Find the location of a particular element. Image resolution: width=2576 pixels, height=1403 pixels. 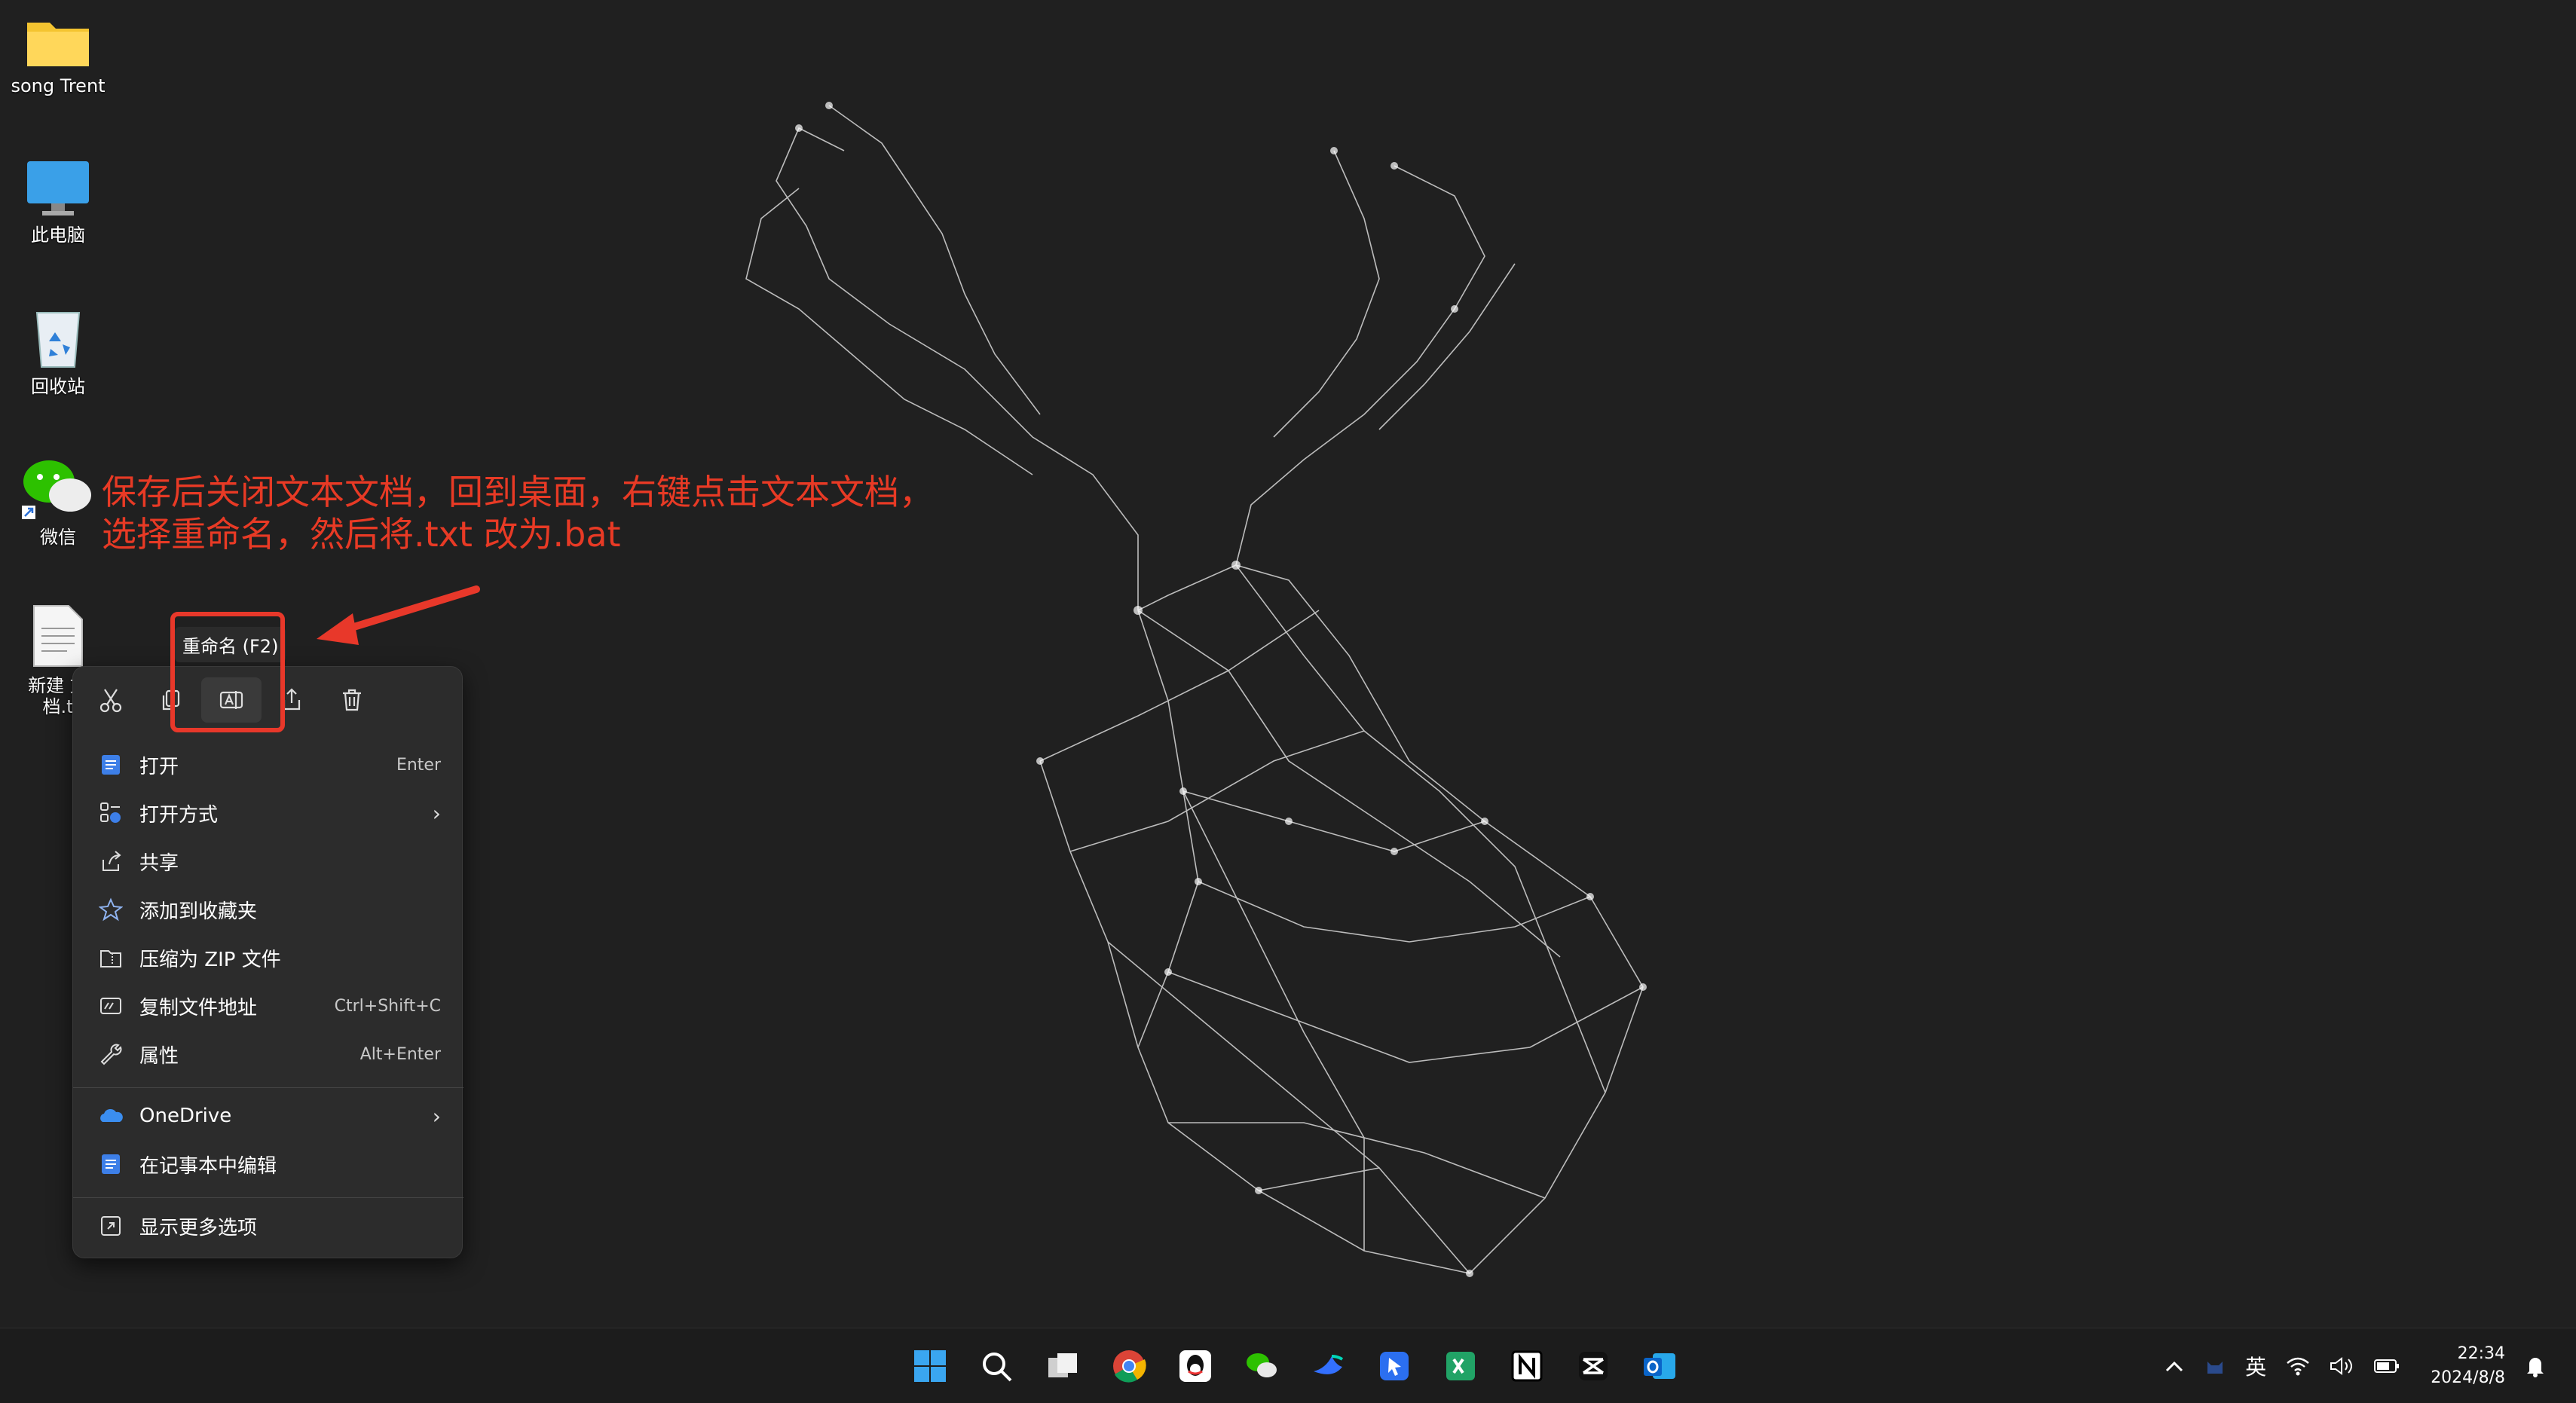

battery-button is located at coordinates (2386, 1366).